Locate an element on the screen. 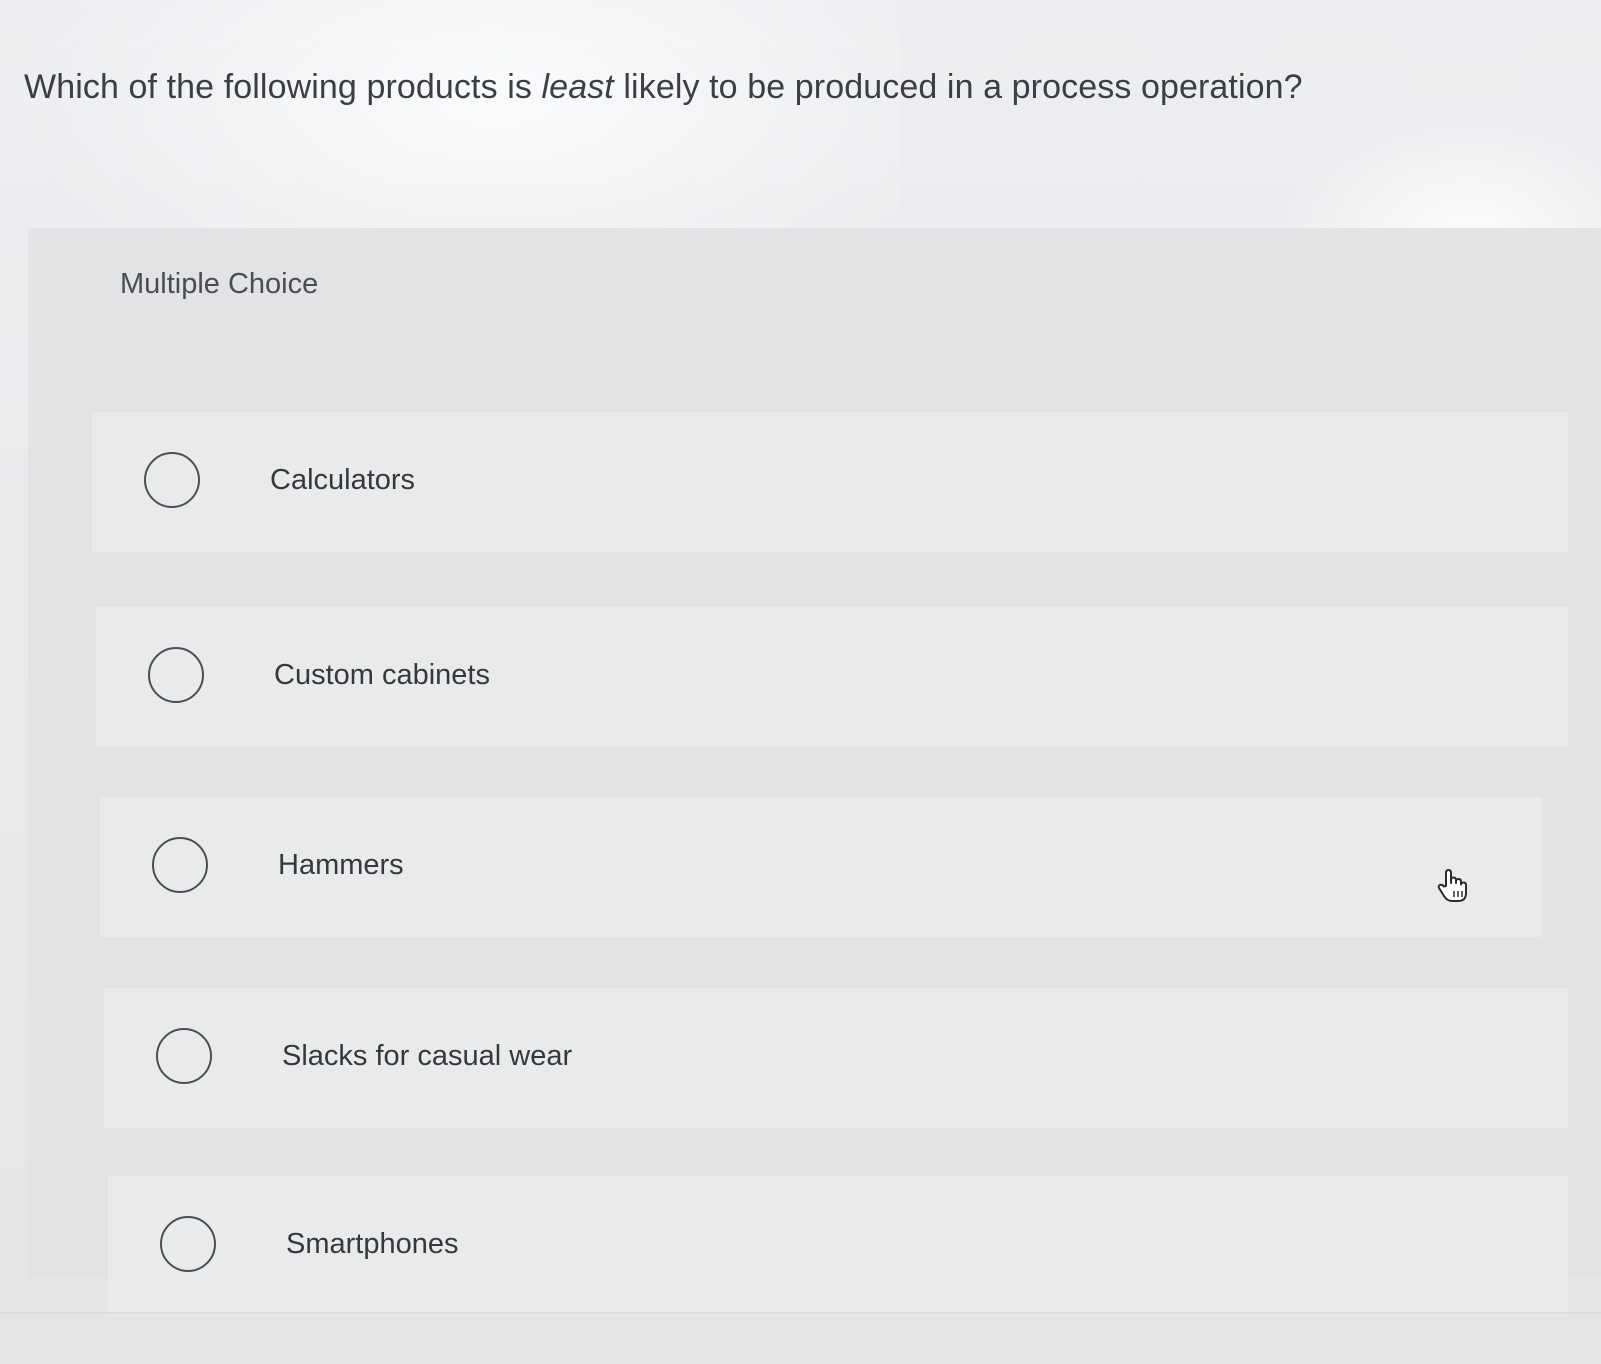 This screenshot has width=1601, height=1364. option-custom-cabinets: Custom cabinets is located at coordinates (832, 677).